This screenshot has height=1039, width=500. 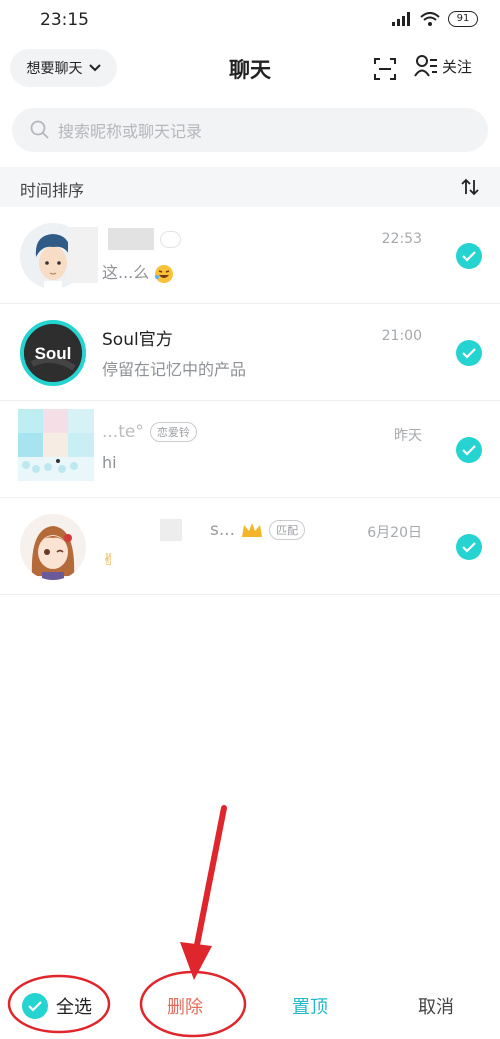 What do you see at coordinates (174, 369) in the screenshot?
I see `chat-message: 停留在记忆中的产品` at bounding box center [174, 369].